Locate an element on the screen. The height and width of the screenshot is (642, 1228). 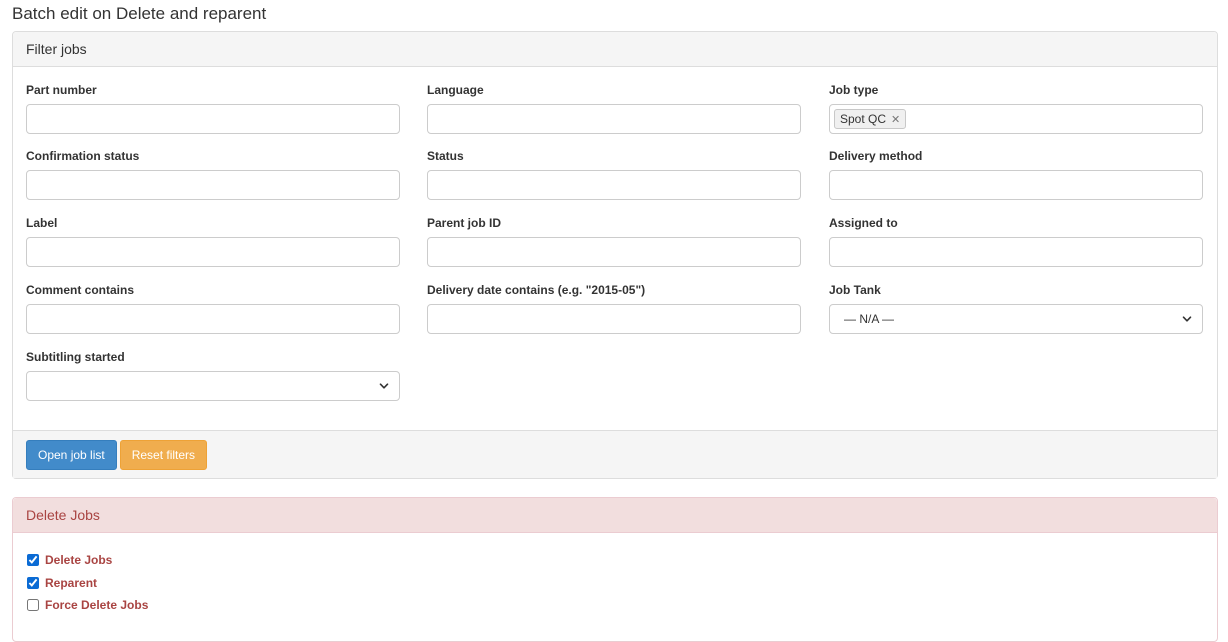
status-input is located at coordinates (614, 185).